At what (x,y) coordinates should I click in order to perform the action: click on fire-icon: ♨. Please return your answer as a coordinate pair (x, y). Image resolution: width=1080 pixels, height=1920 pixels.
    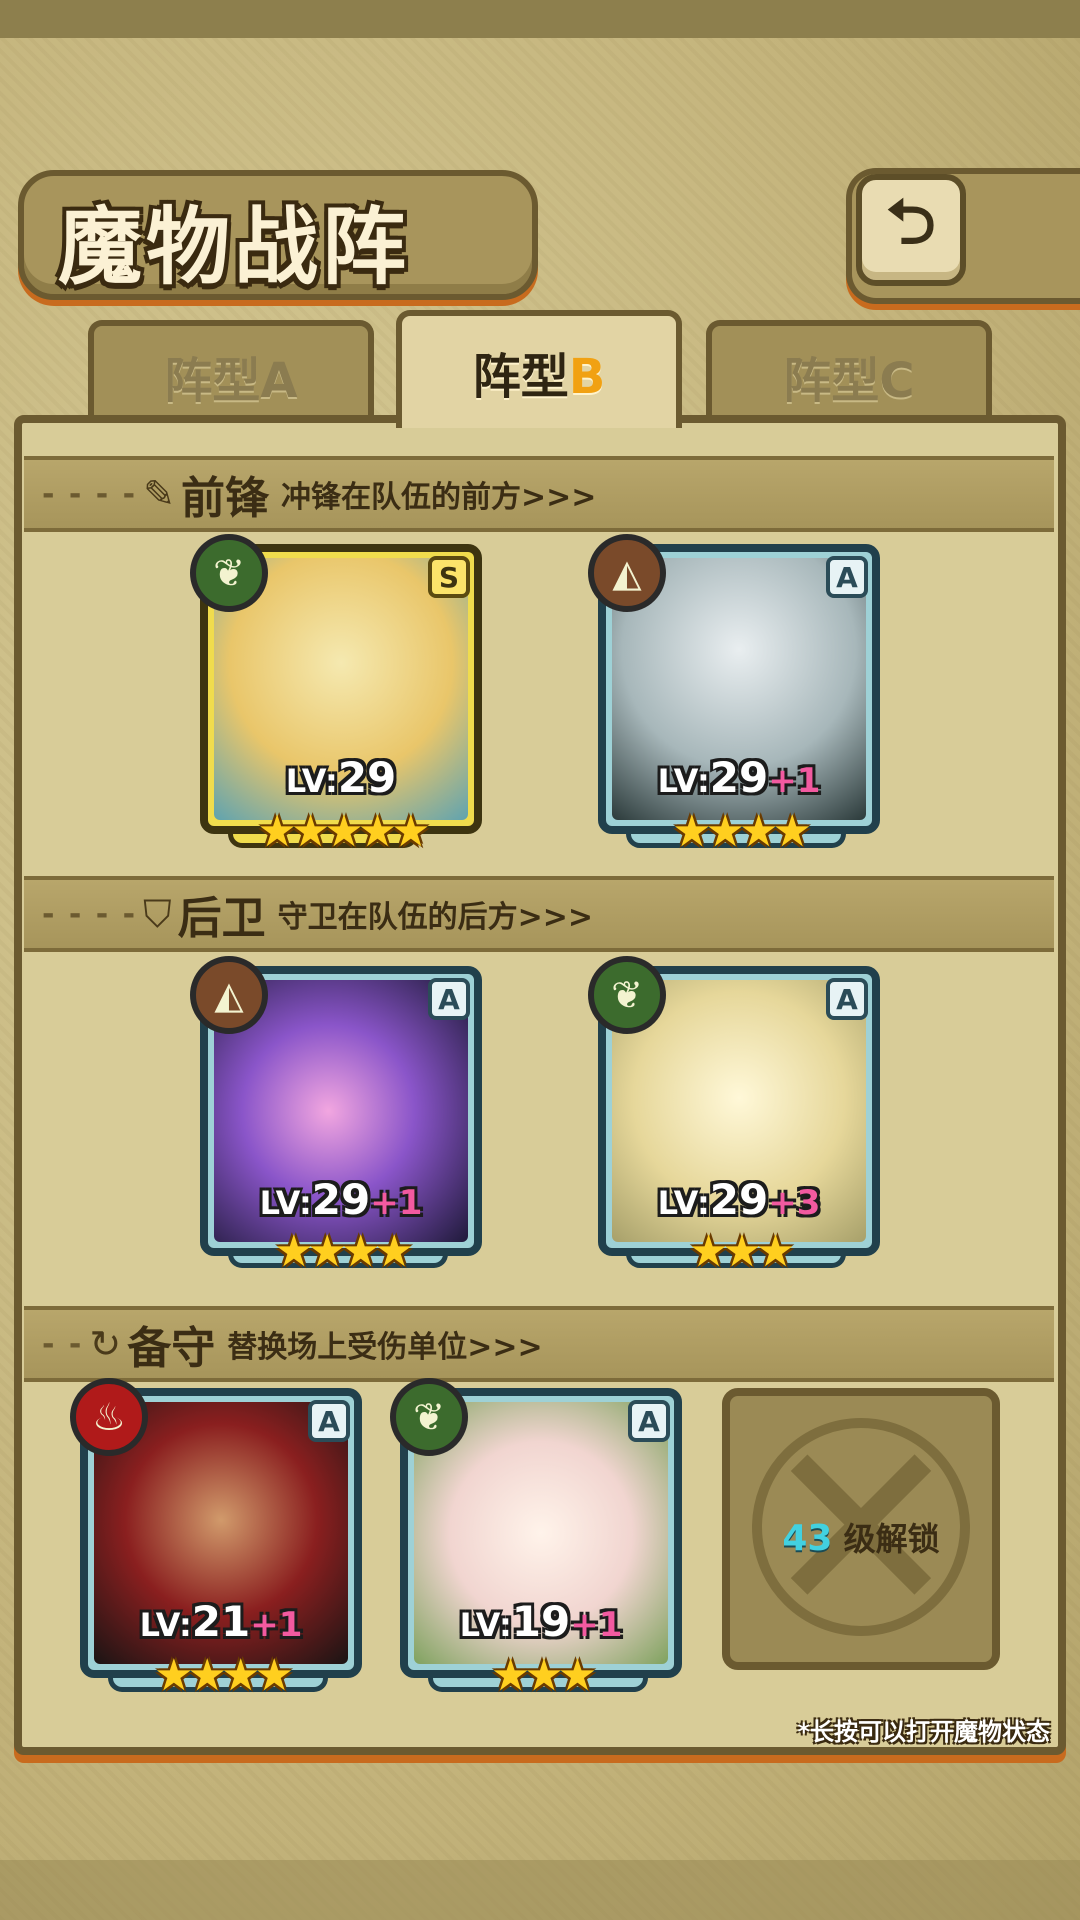
    Looking at the image, I should click on (109, 1417).